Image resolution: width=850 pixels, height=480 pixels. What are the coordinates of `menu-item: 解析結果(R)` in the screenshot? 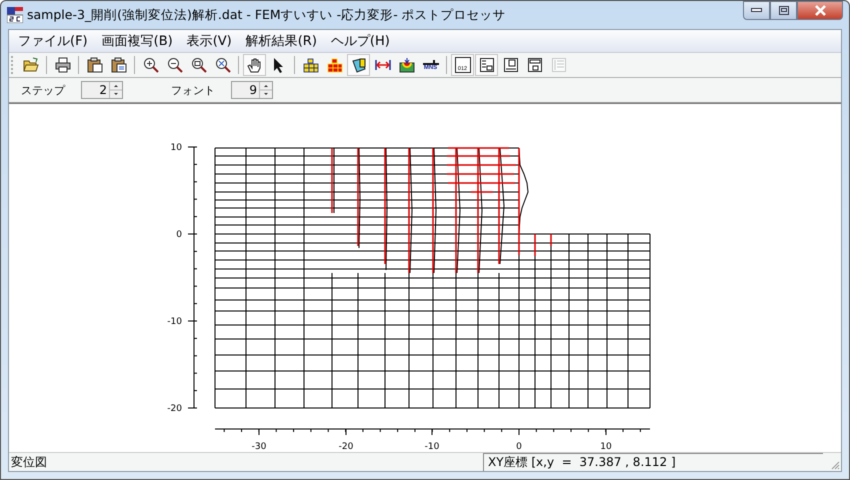 It's located at (281, 41).